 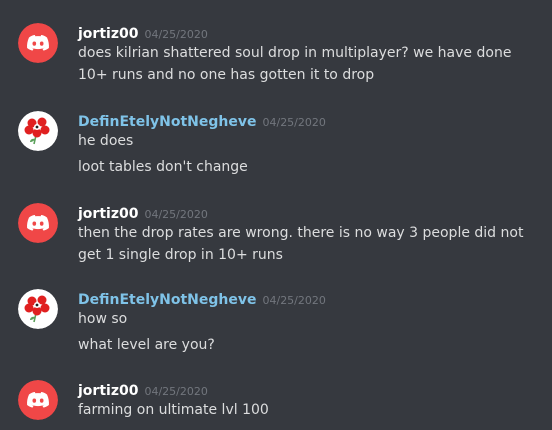 I want to click on message-text: loot tables don't change, so click(x=163, y=167).